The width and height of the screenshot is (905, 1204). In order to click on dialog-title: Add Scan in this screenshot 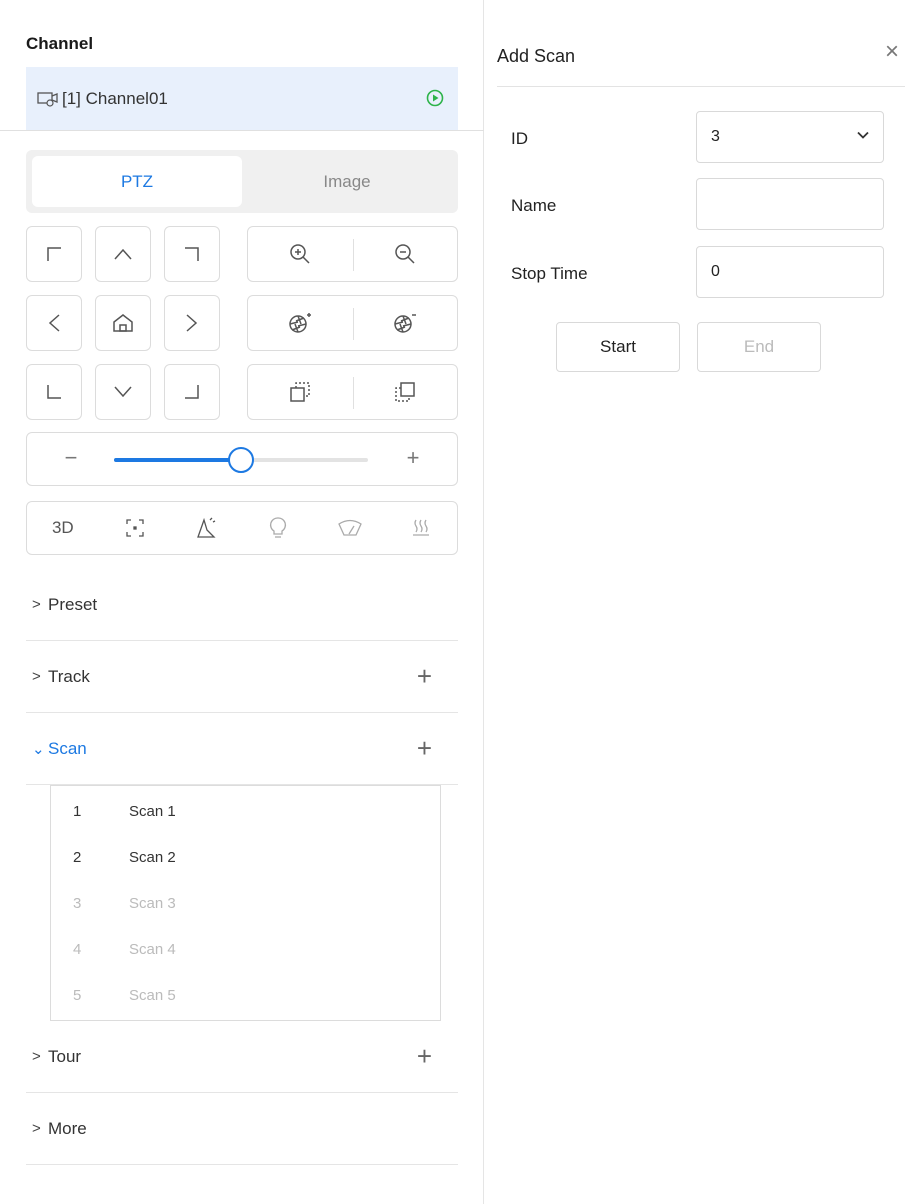, I will do `click(536, 56)`.